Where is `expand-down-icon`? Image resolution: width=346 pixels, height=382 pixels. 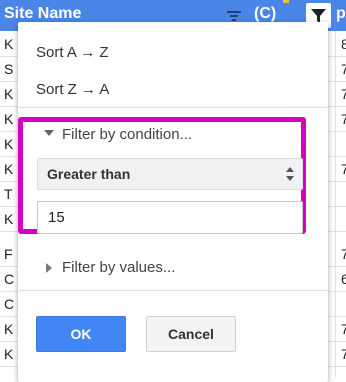 expand-down-icon is located at coordinates (49, 133).